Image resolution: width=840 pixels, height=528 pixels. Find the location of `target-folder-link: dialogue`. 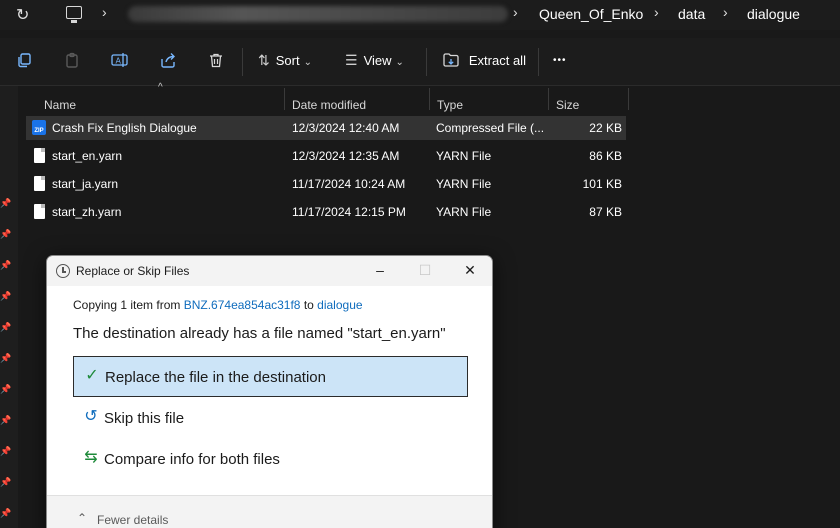

target-folder-link: dialogue is located at coordinates (339, 305).